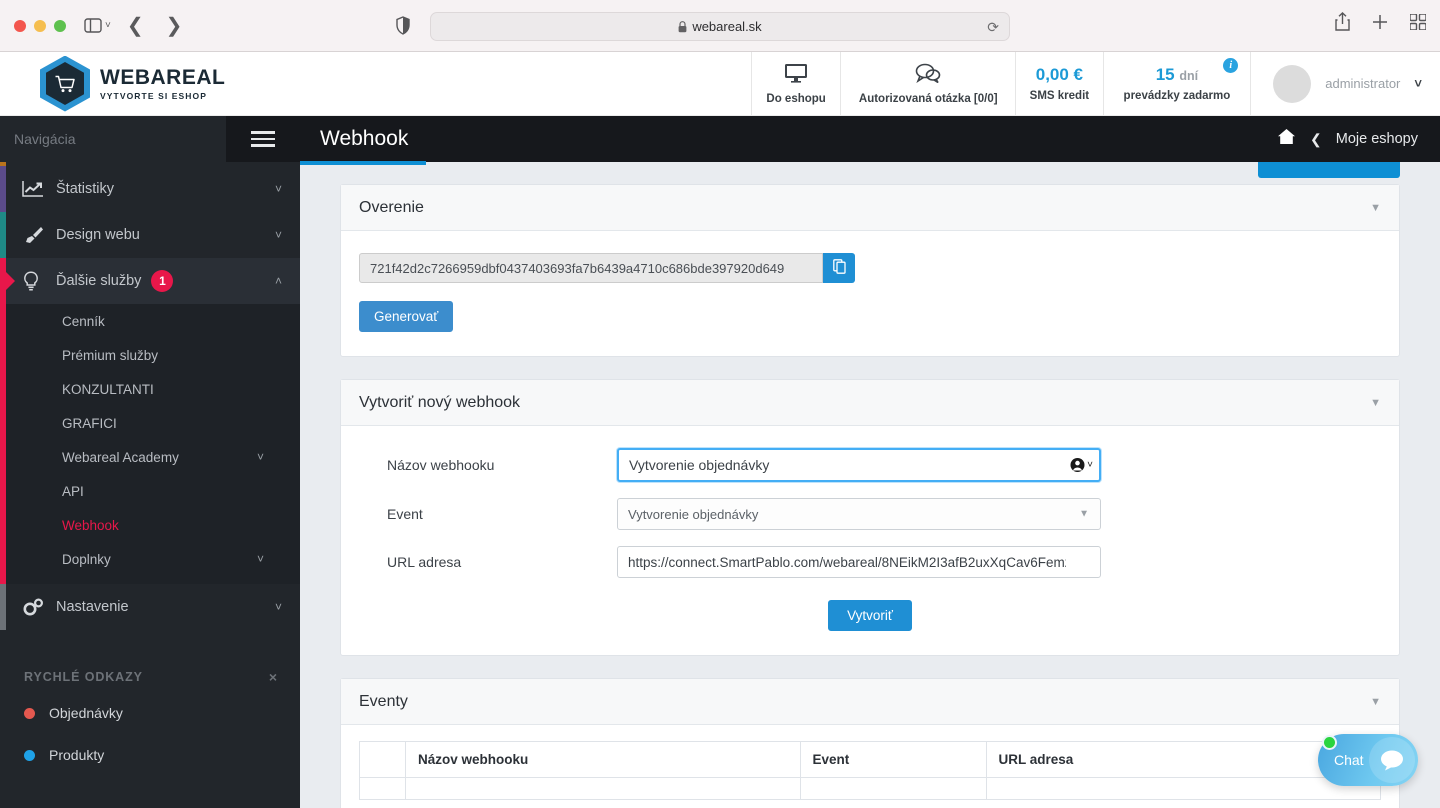  I want to click on breadcrumb-moje-eshopy: Moje eshopy, so click(1377, 139).